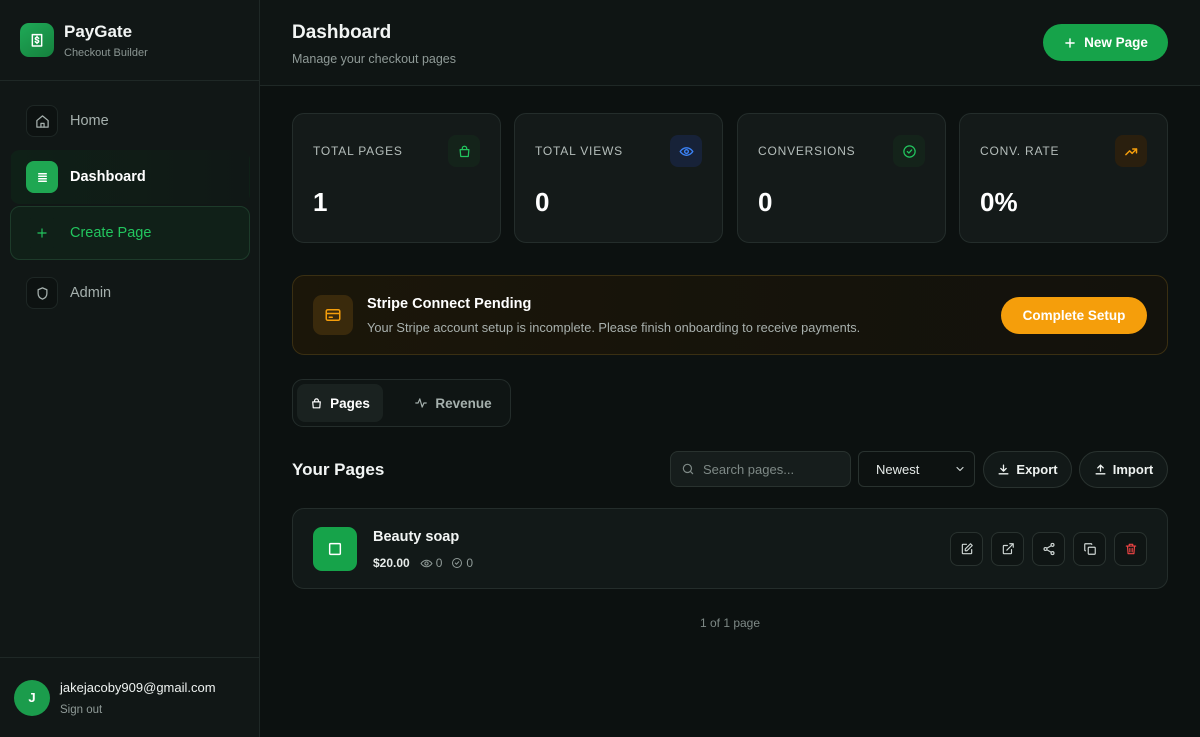 Image resolution: width=1200 pixels, height=737 pixels. Describe the element at coordinates (401, 403) in the screenshot. I see `view-tabs: Pages Revenue` at that location.